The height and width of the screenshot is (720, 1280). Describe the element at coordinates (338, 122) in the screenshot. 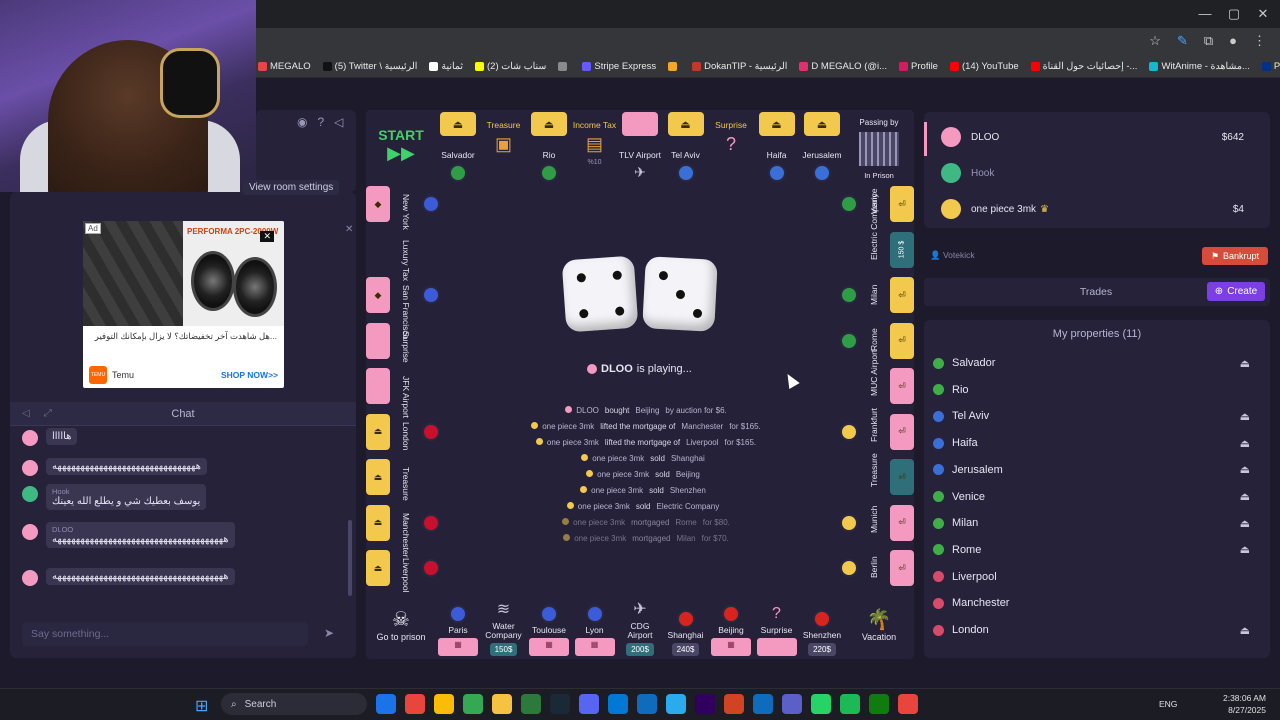

I see `sound-icon: ◁` at that location.